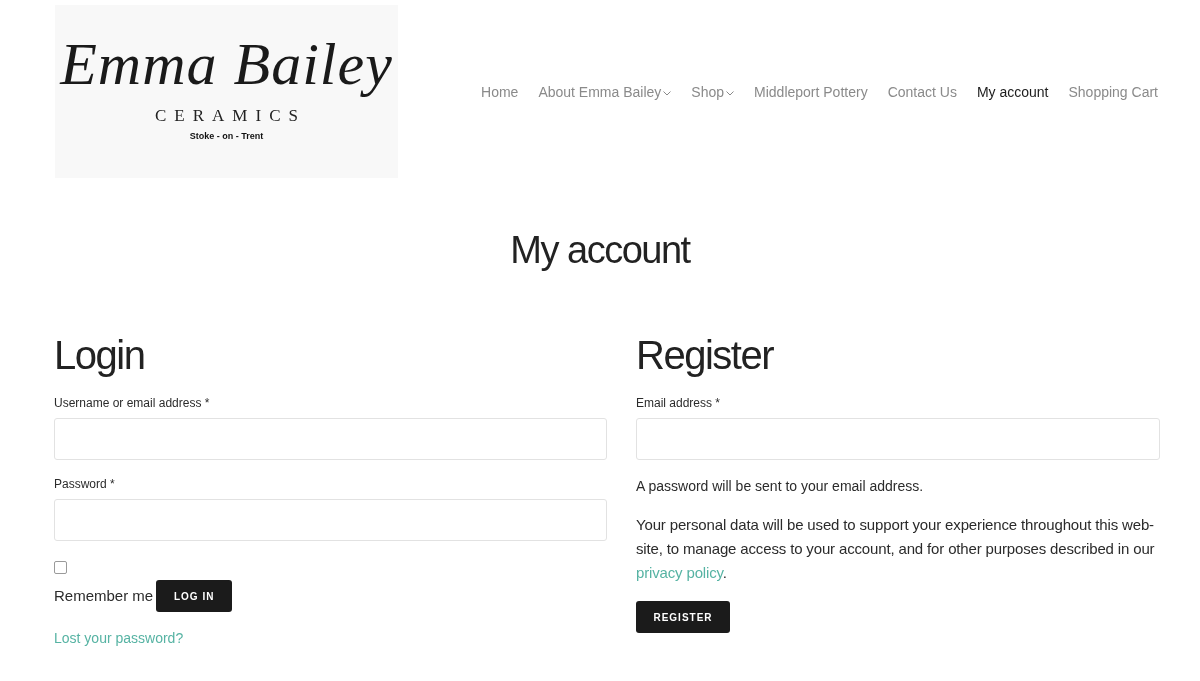  I want to click on privacy-text: Your personal data will be used to support your experience throughout this web-site, to manage access to your account, and for other purposes described in our privacy policy., so click(896, 549).